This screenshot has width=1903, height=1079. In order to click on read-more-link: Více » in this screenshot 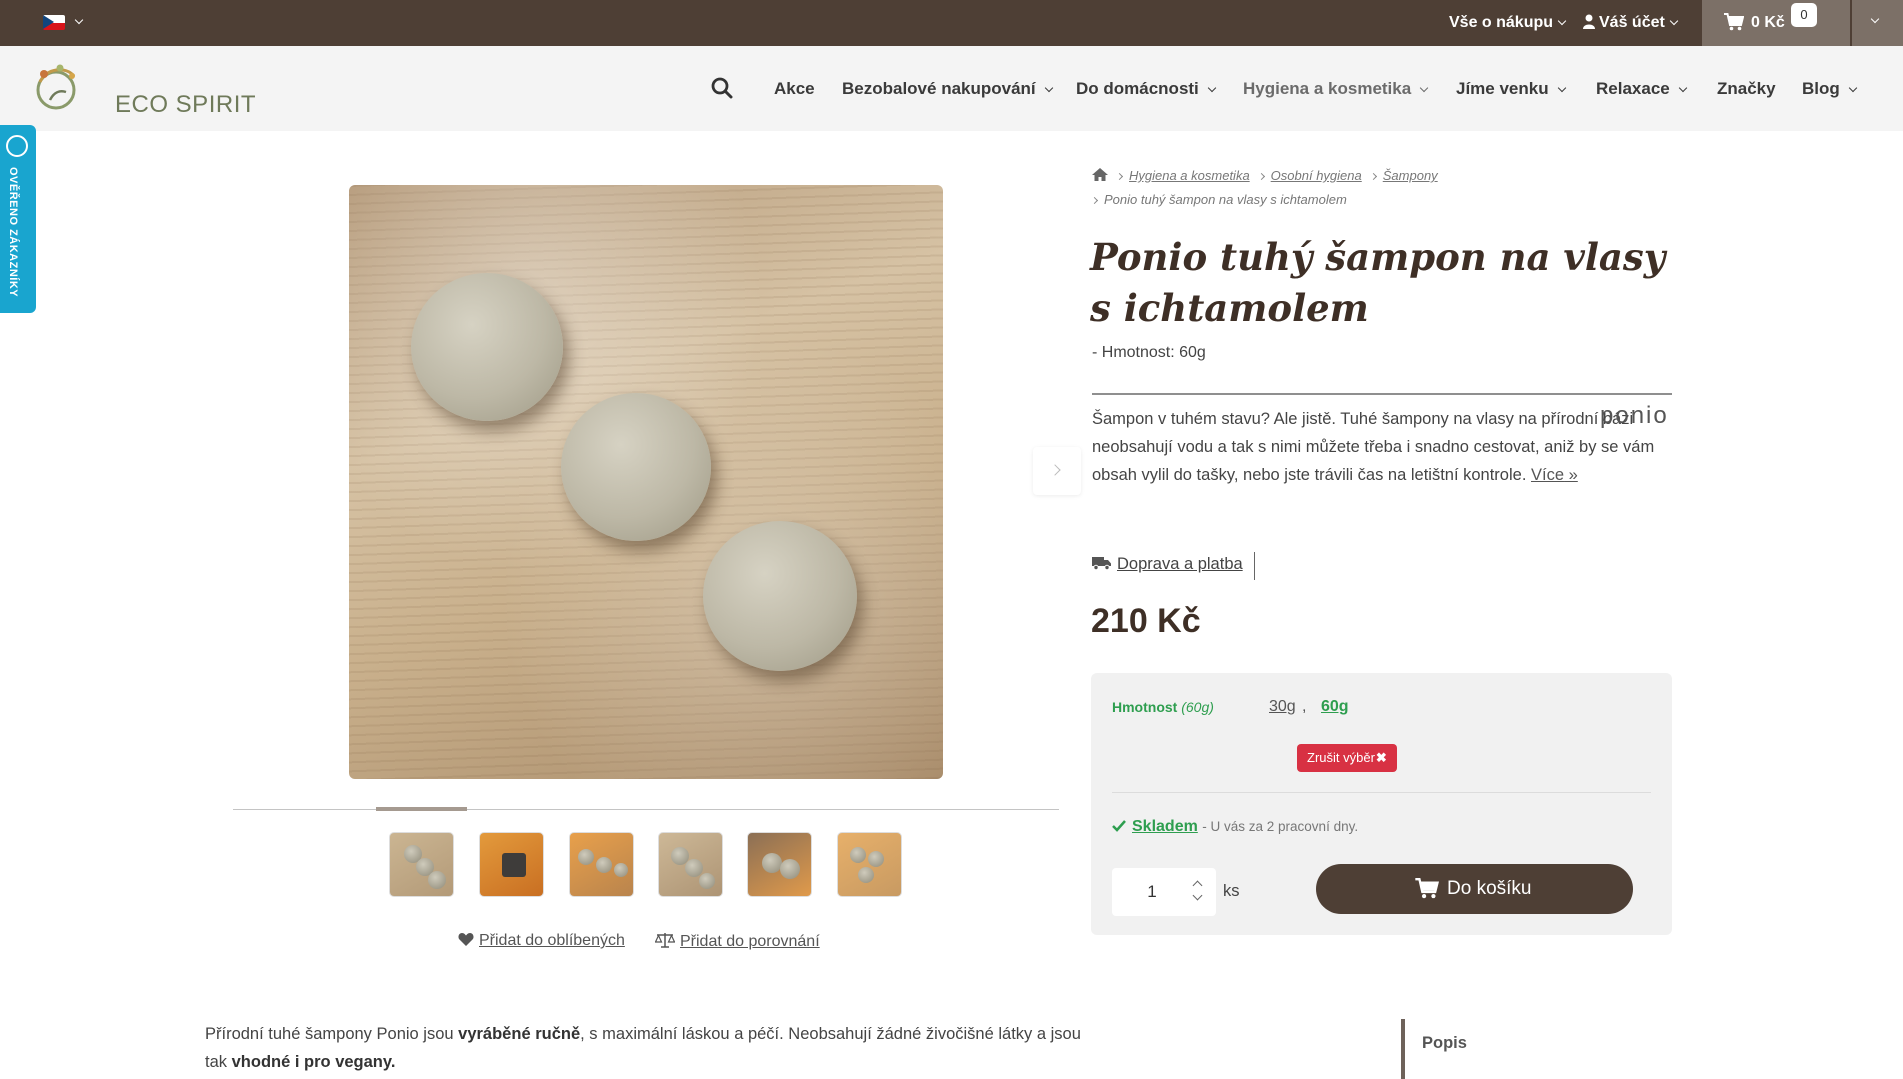, I will do `click(1554, 475)`.